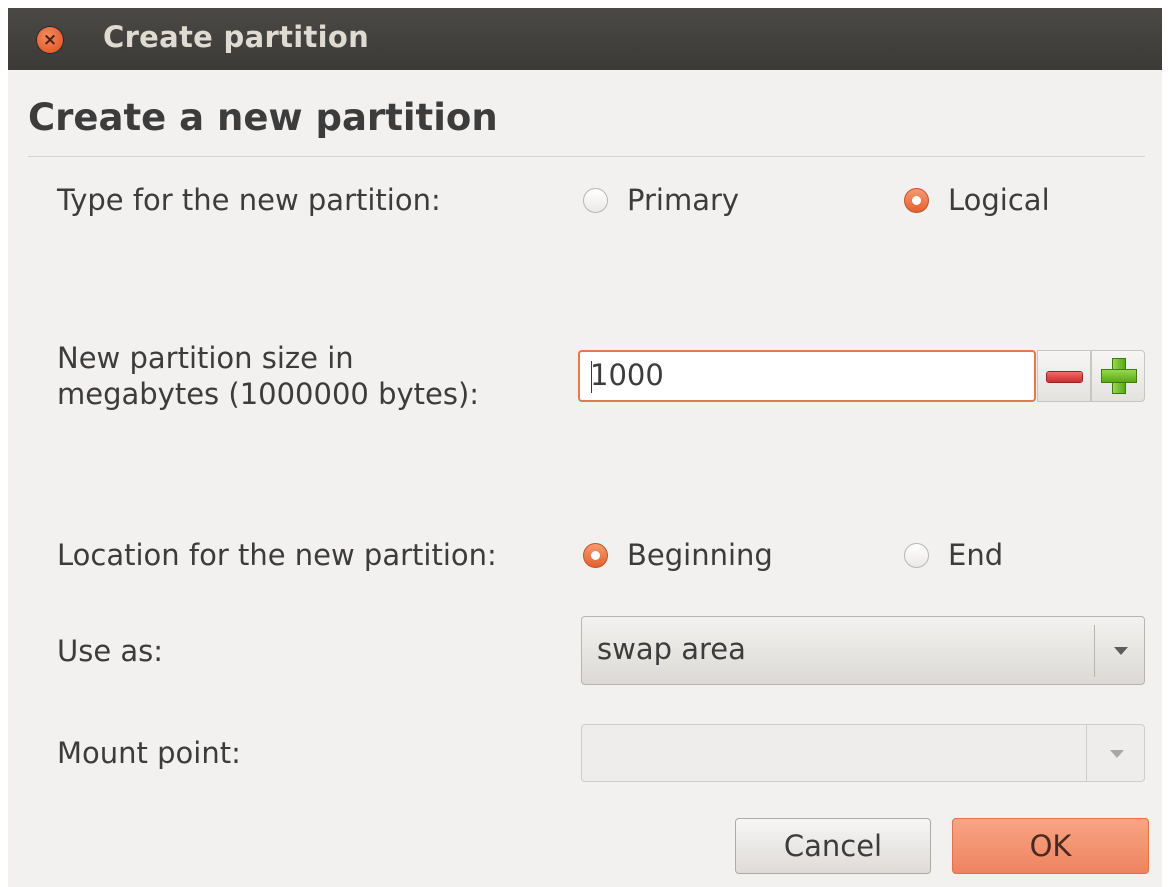  Describe the element at coordinates (595, 200) in the screenshot. I see `radio-primary-indicator` at that location.